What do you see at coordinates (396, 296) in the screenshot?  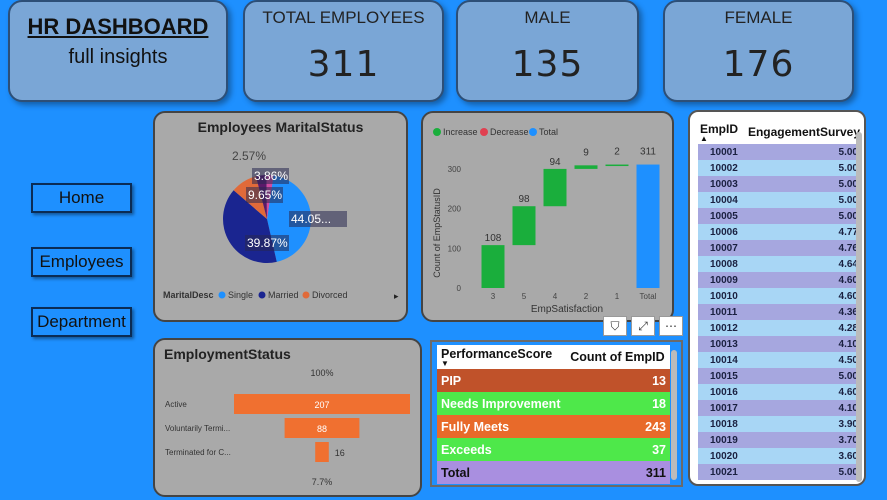 I see `legend-next-arrow: ▸` at bounding box center [396, 296].